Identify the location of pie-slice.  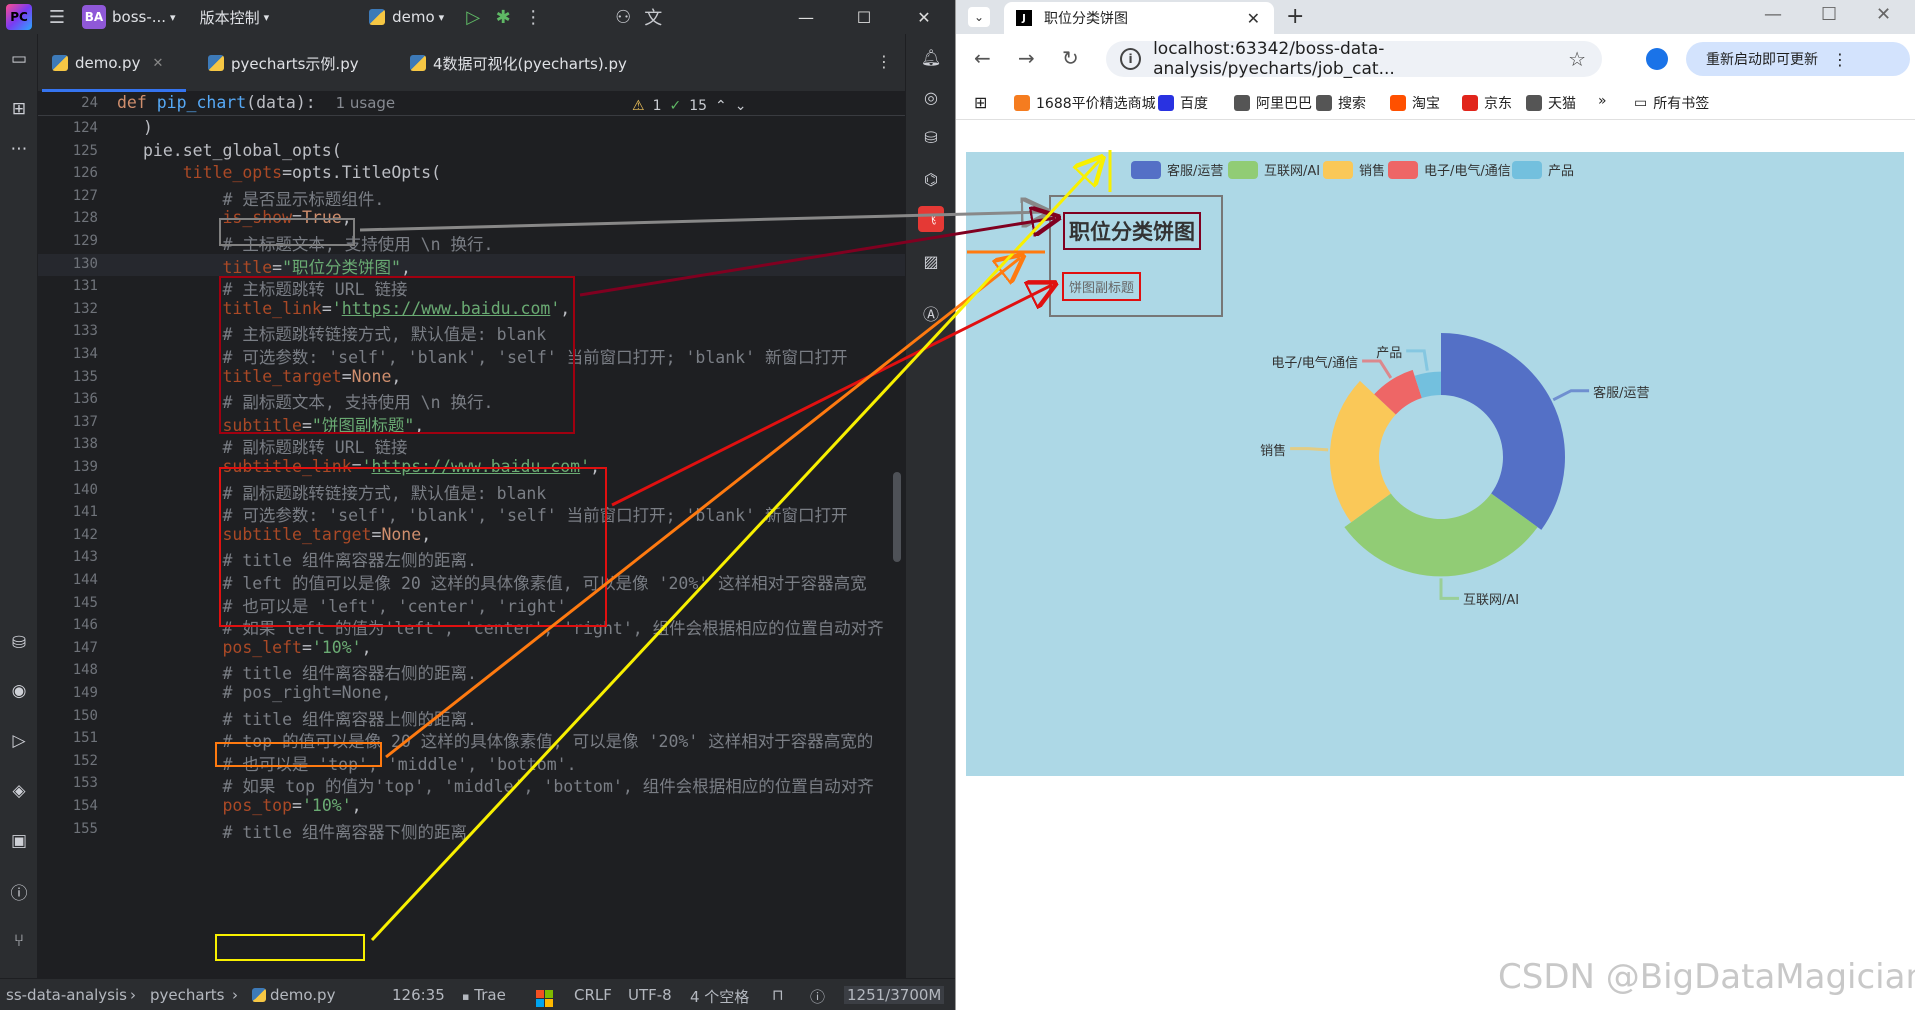
(1503, 431).